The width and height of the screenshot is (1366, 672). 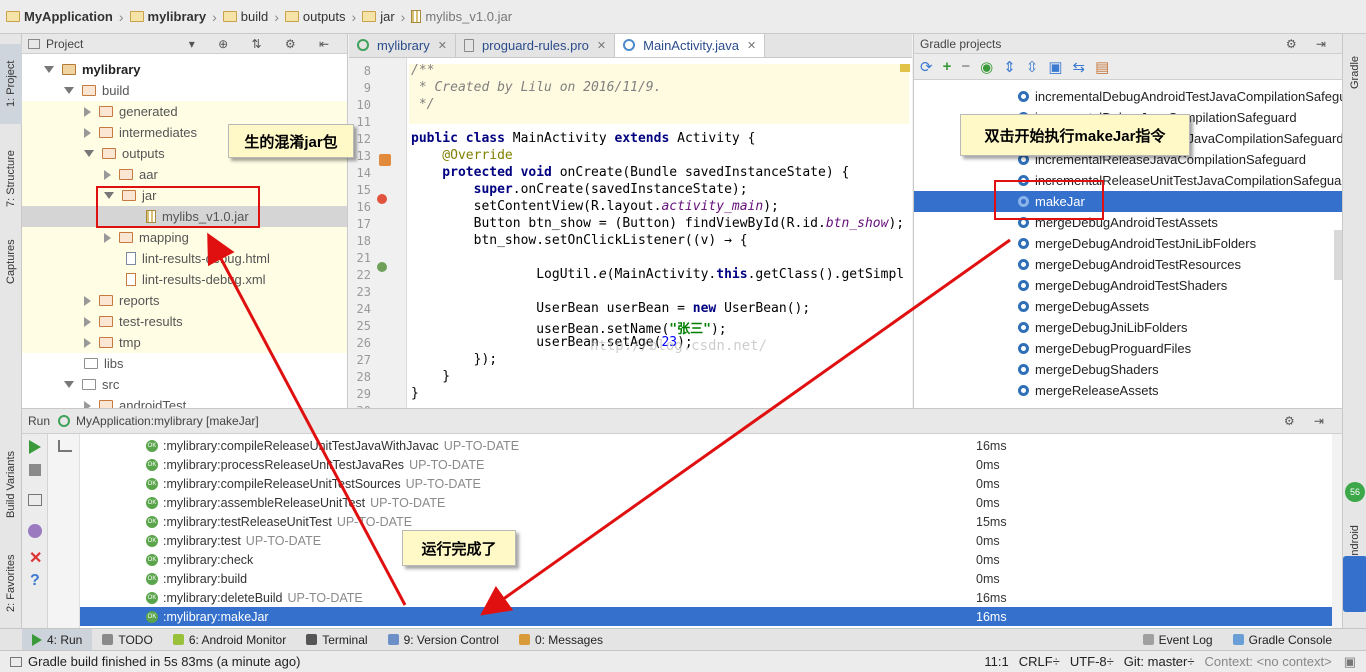 What do you see at coordinates (307, 419) in the screenshot?
I see `arrow-to-jar` at bounding box center [307, 419].